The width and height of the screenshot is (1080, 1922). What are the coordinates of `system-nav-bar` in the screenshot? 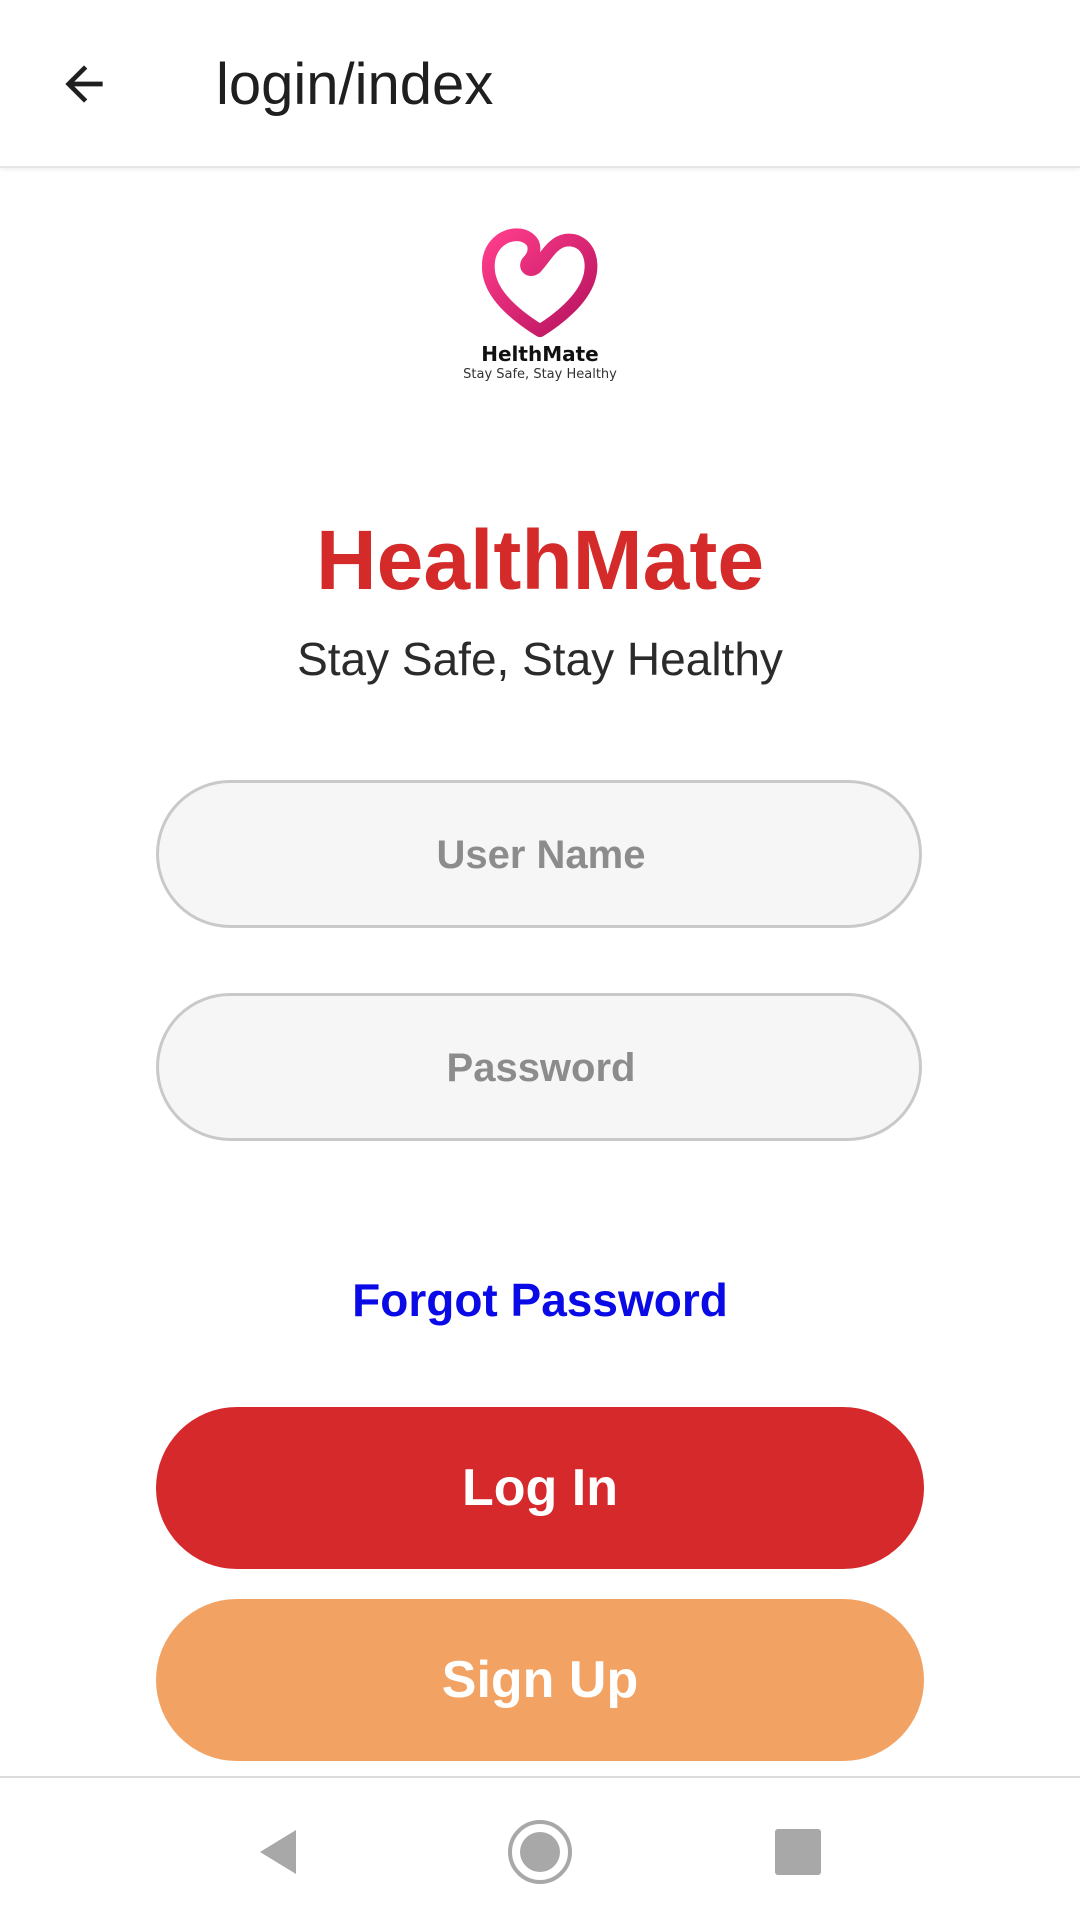 It's located at (540, 1849).